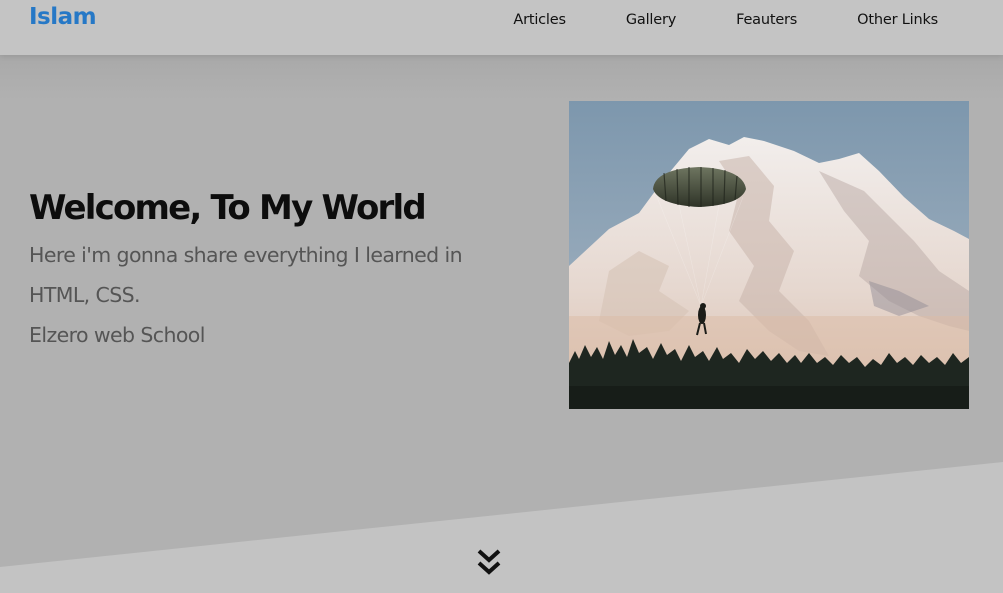  What do you see at coordinates (63, 17) in the screenshot?
I see `logo: Islam` at bounding box center [63, 17].